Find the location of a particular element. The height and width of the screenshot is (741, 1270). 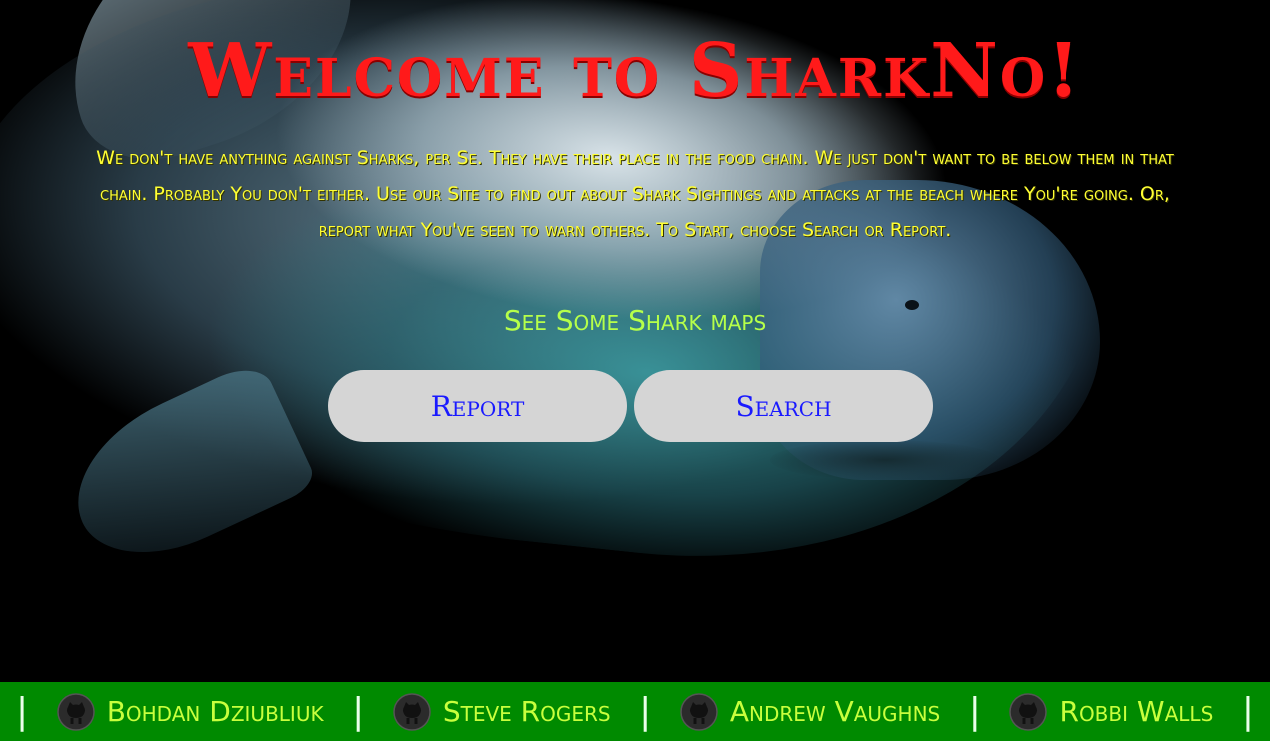

member-name: Steve Rogers is located at coordinates (526, 711).